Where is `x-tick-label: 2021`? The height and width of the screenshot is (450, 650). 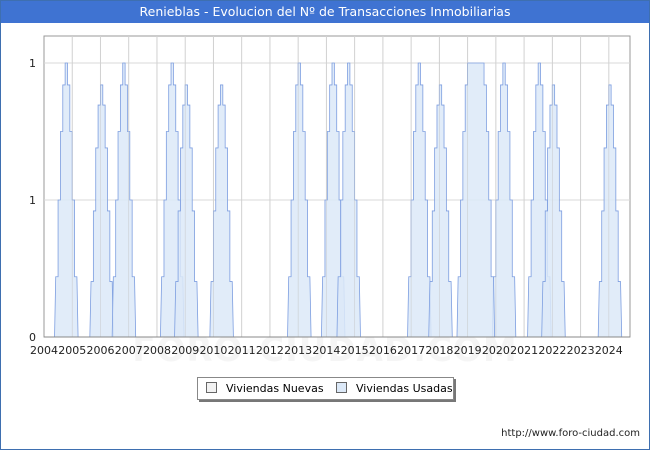 x-tick-label: 2021 is located at coordinates (524, 350).